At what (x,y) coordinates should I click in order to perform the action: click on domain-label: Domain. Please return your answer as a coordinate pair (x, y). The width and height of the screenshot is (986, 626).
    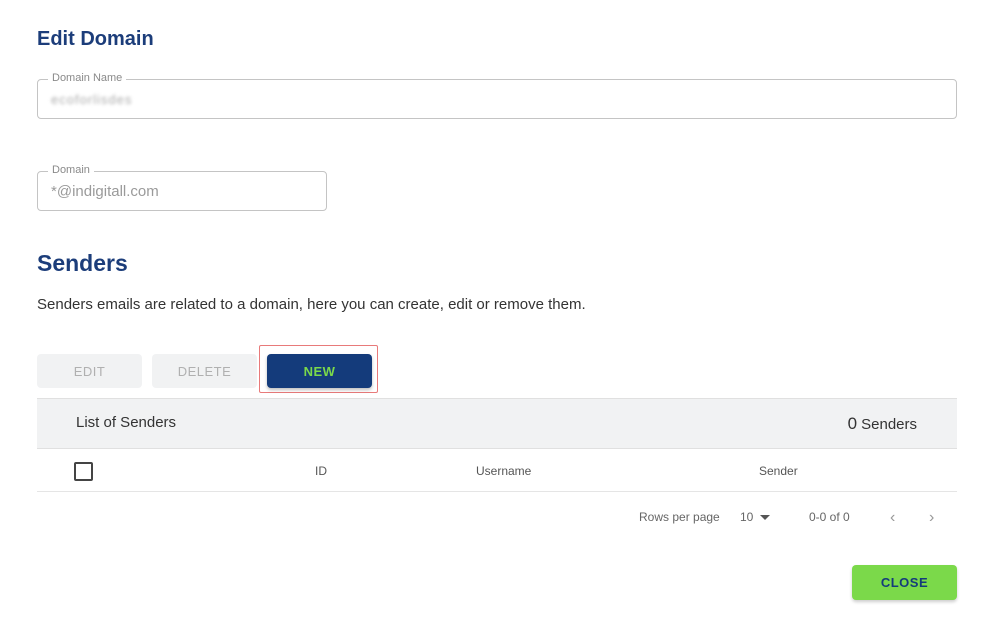
    Looking at the image, I should click on (71, 170).